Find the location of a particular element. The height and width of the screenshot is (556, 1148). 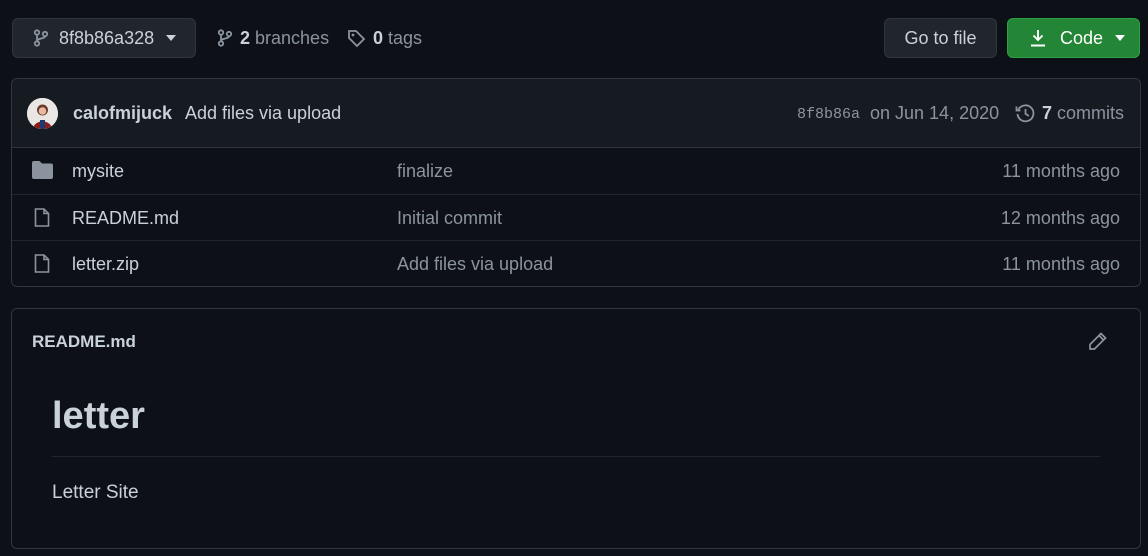

tags-link: 0 tags is located at coordinates (384, 38).